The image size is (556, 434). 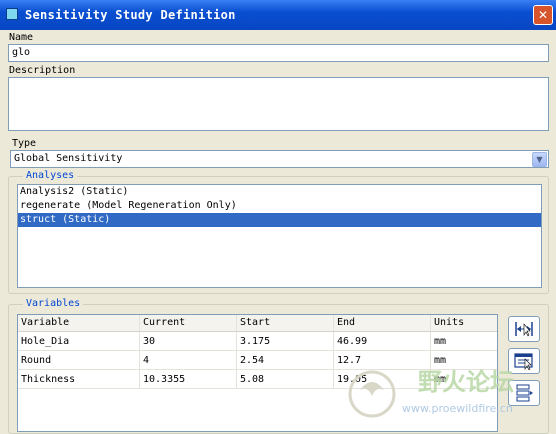 What do you see at coordinates (279, 206) in the screenshot?
I see `list-item: regenerate (Model Regeneration Only)` at bounding box center [279, 206].